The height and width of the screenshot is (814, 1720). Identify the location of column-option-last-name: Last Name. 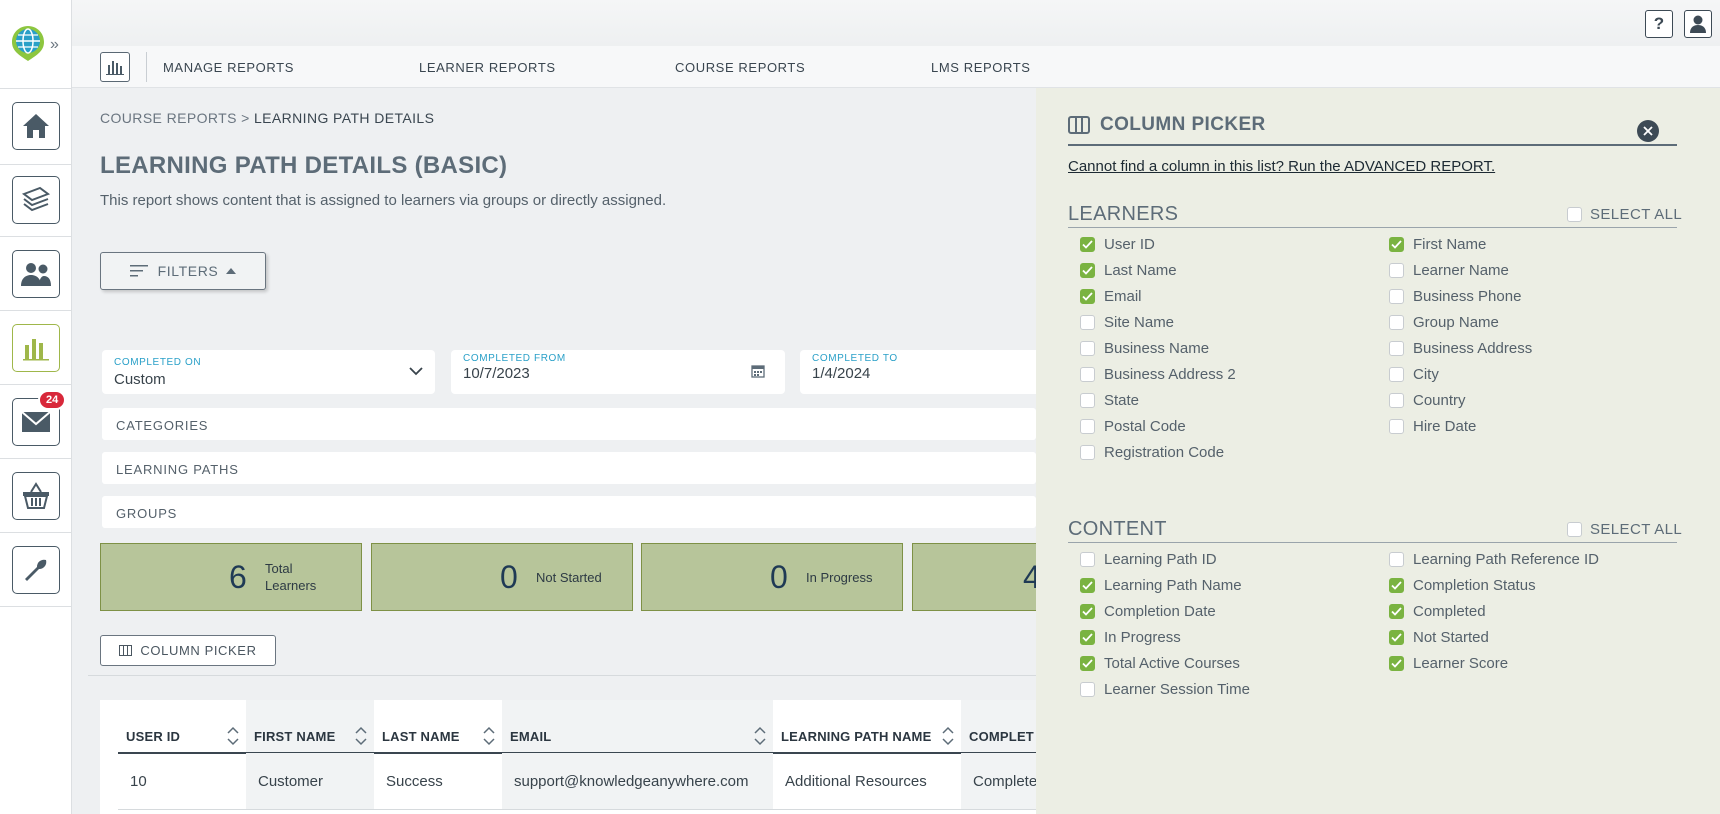
(1128, 270).